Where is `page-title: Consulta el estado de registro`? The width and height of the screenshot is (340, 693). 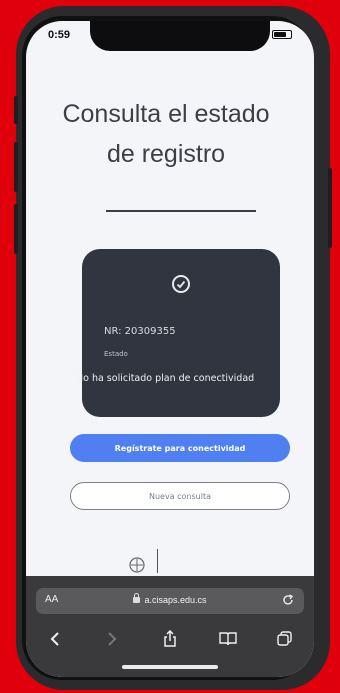 page-title: Consulta el estado de registro is located at coordinates (170, 134).